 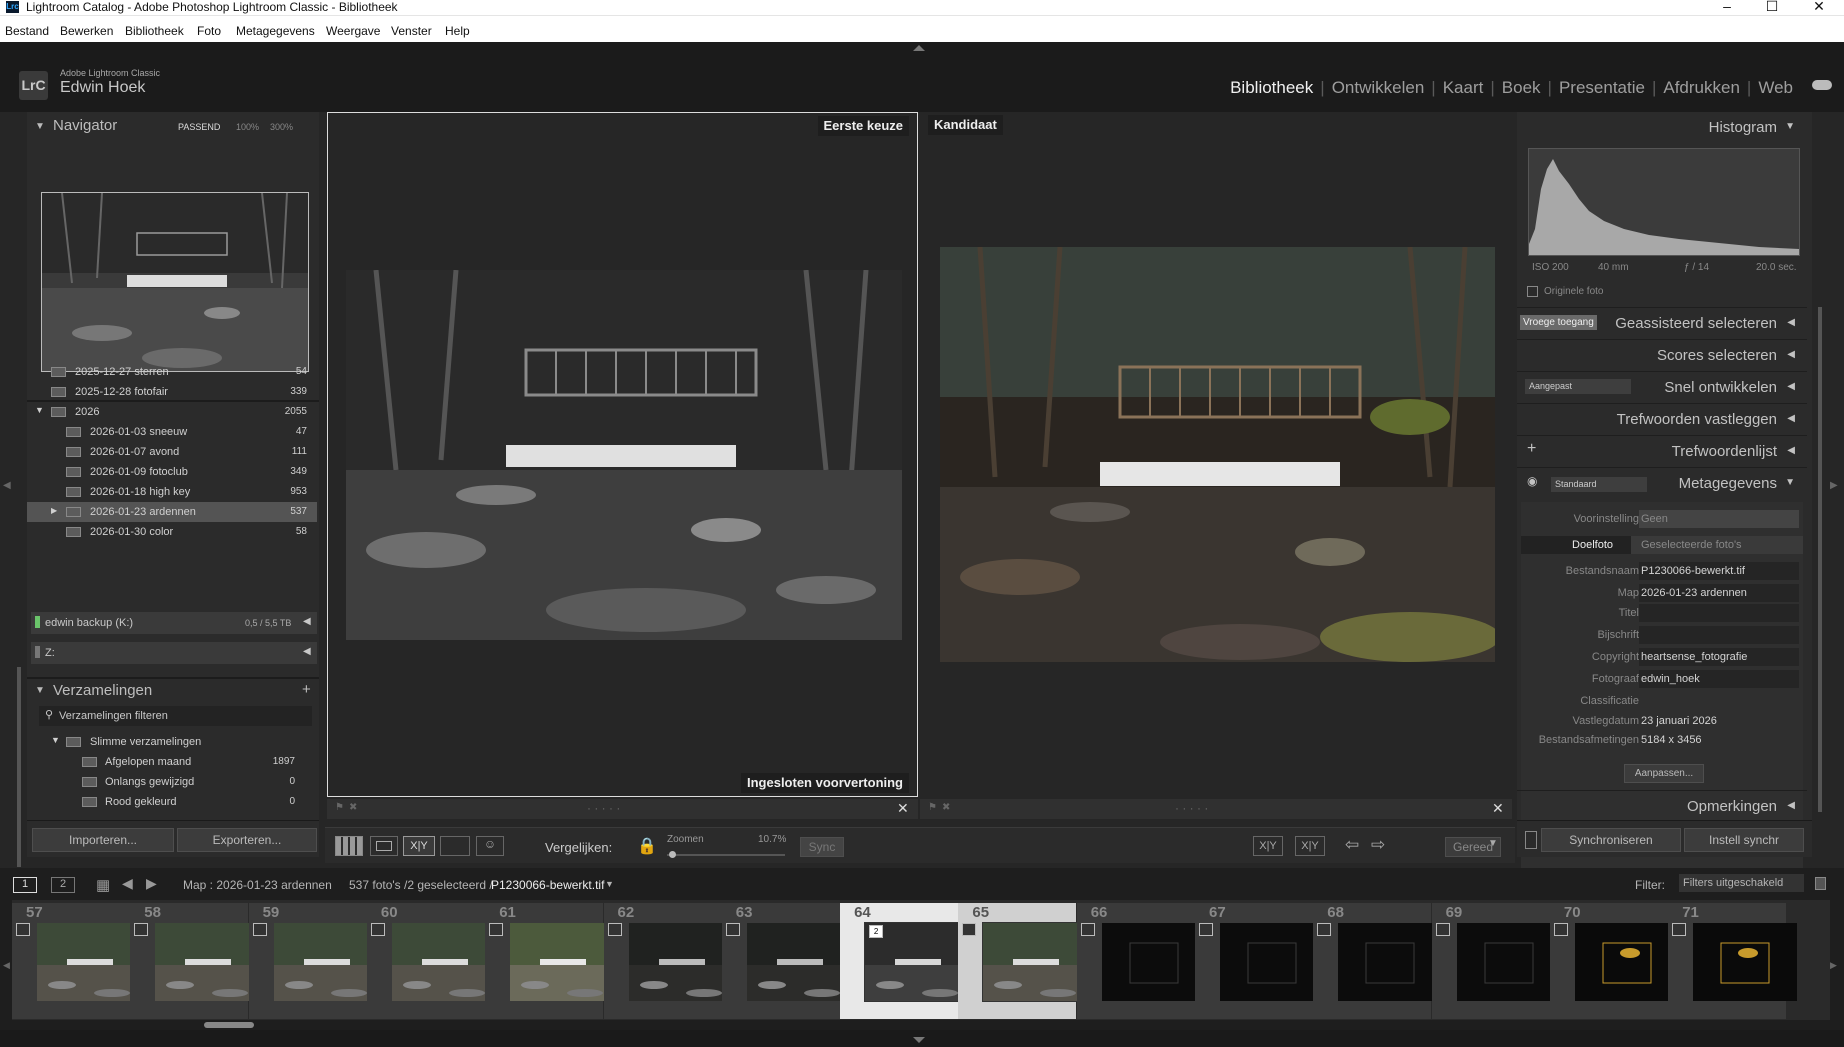 What do you see at coordinates (1664, 202) in the screenshot?
I see `histogram-chart` at bounding box center [1664, 202].